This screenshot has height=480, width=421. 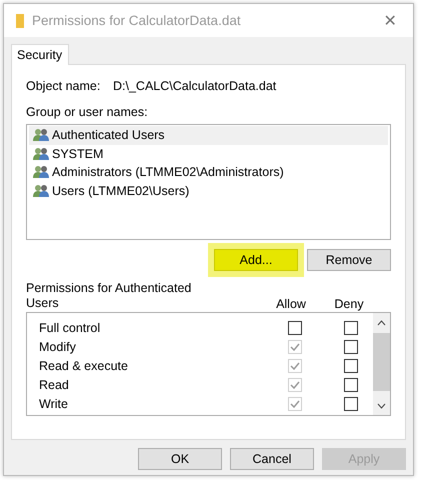 What do you see at coordinates (109, 296) in the screenshot?
I see `permissions-label: Permissions for Authenticated Users` at bounding box center [109, 296].